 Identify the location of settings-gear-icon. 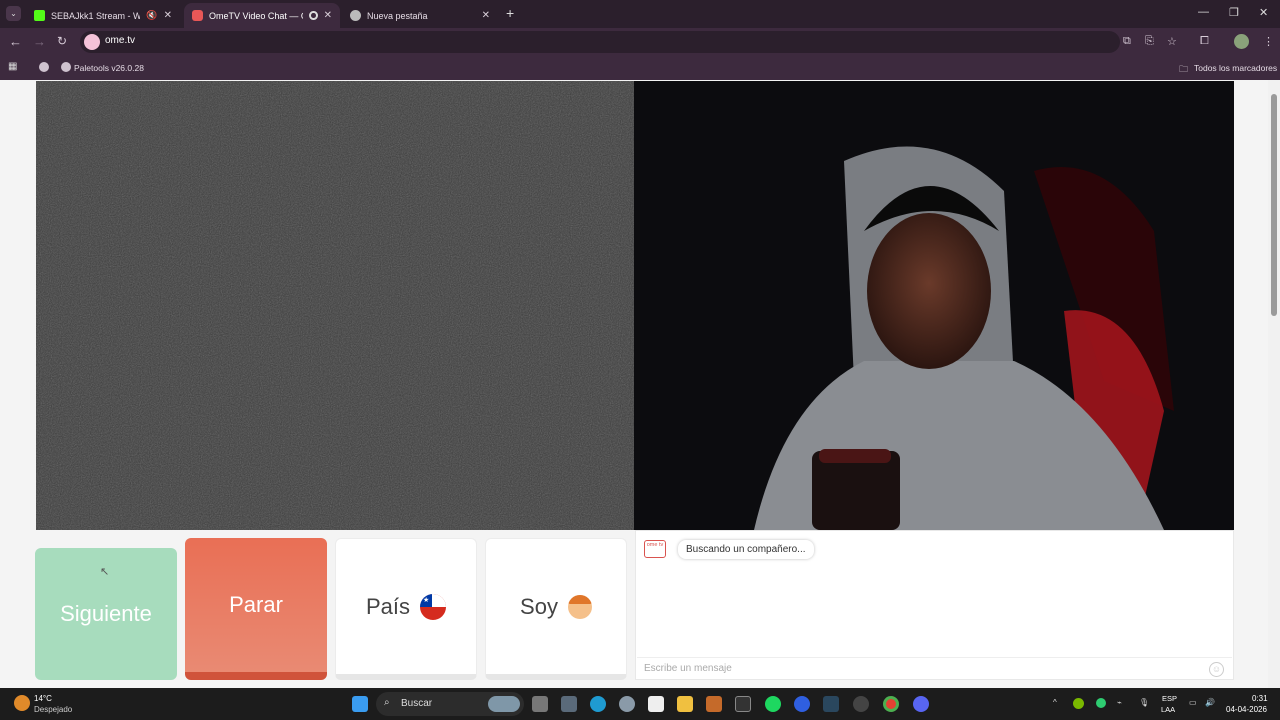
(627, 704).